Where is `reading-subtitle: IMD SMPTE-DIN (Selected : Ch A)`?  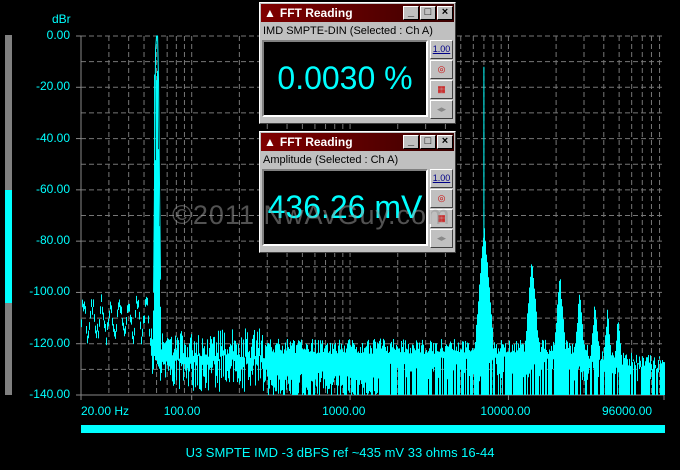
reading-subtitle: IMD SMPTE-DIN (Selected : Ch A) is located at coordinates (348, 31).